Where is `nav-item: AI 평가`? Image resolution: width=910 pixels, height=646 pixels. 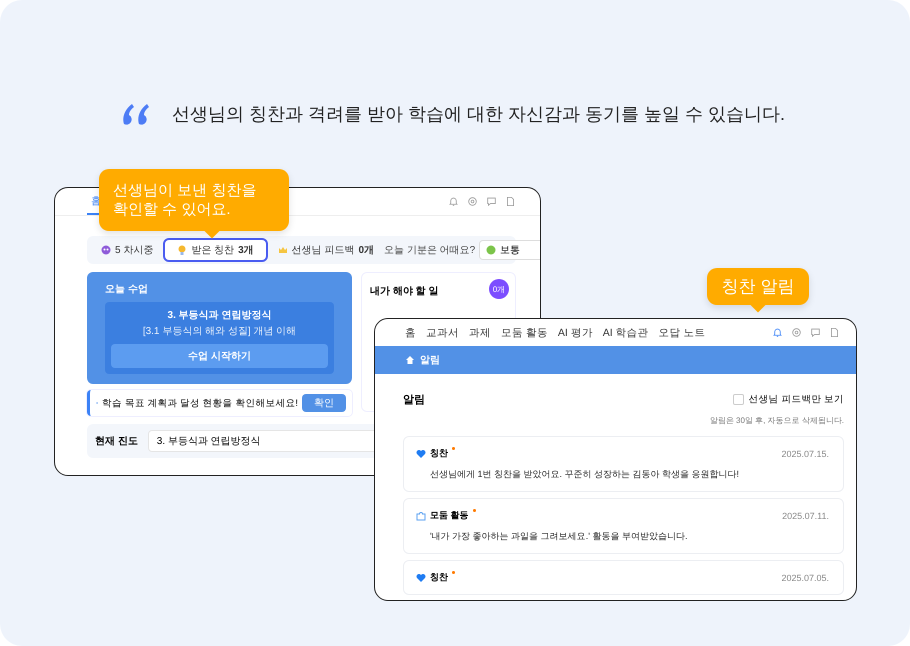 nav-item: AI 평가 is located at coordinates (575, 333).